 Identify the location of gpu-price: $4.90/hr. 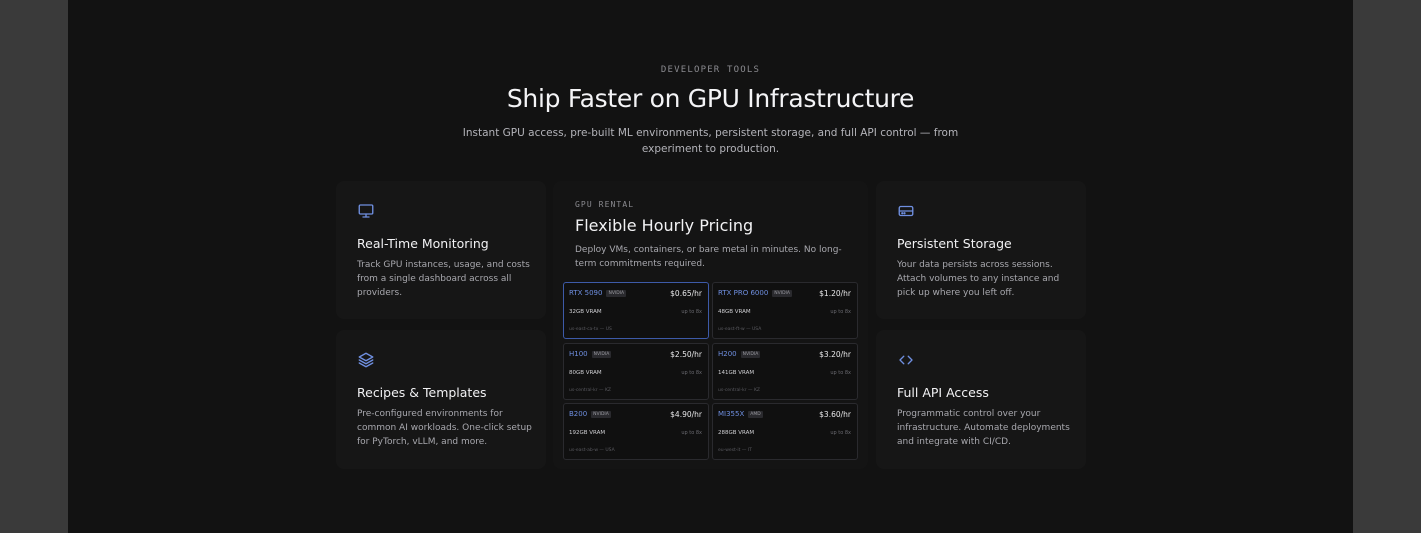
(686, 414).